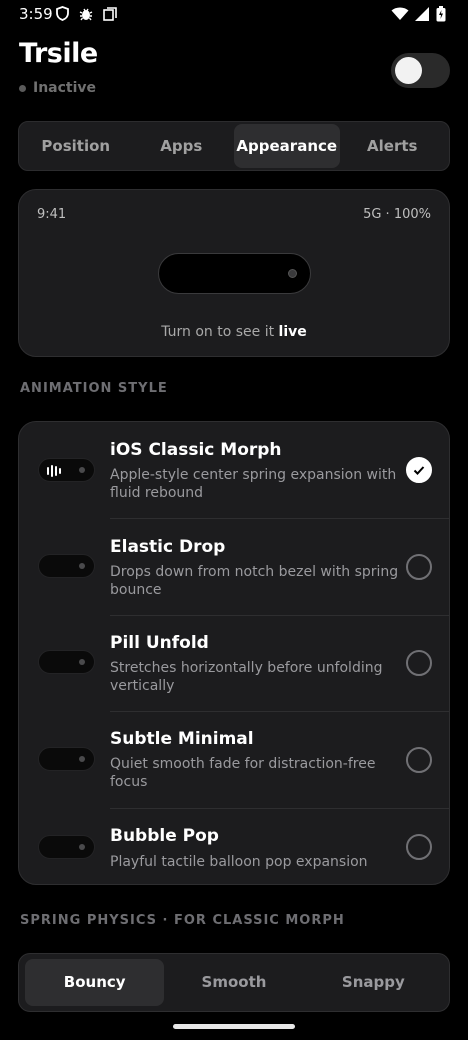 This screenshot has height=1040, width=468. Describe the element at coordinates (239, 862) in the screenshot. I see `option-description: Playful tactile balloon pop expansion` at that location.